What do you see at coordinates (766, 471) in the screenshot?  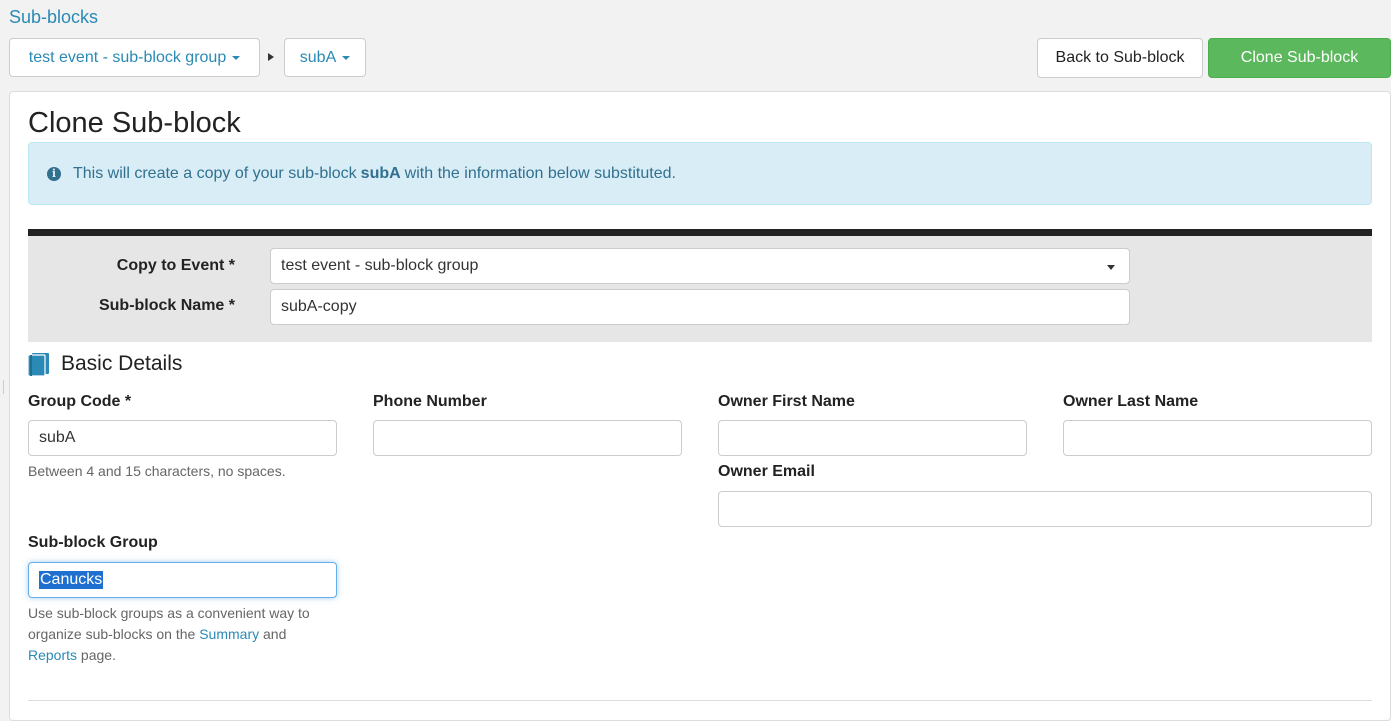 I see `owner-email-label: Owner Email` at bounding box center [766, 471].